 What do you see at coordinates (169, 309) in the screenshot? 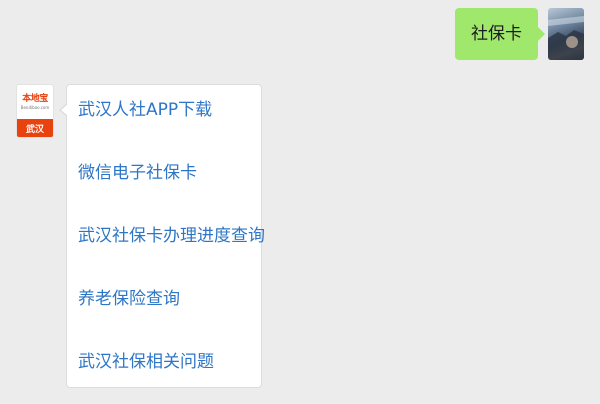
I see `link-pension-query: 养老保险查询` at bounding box center [169, 309].